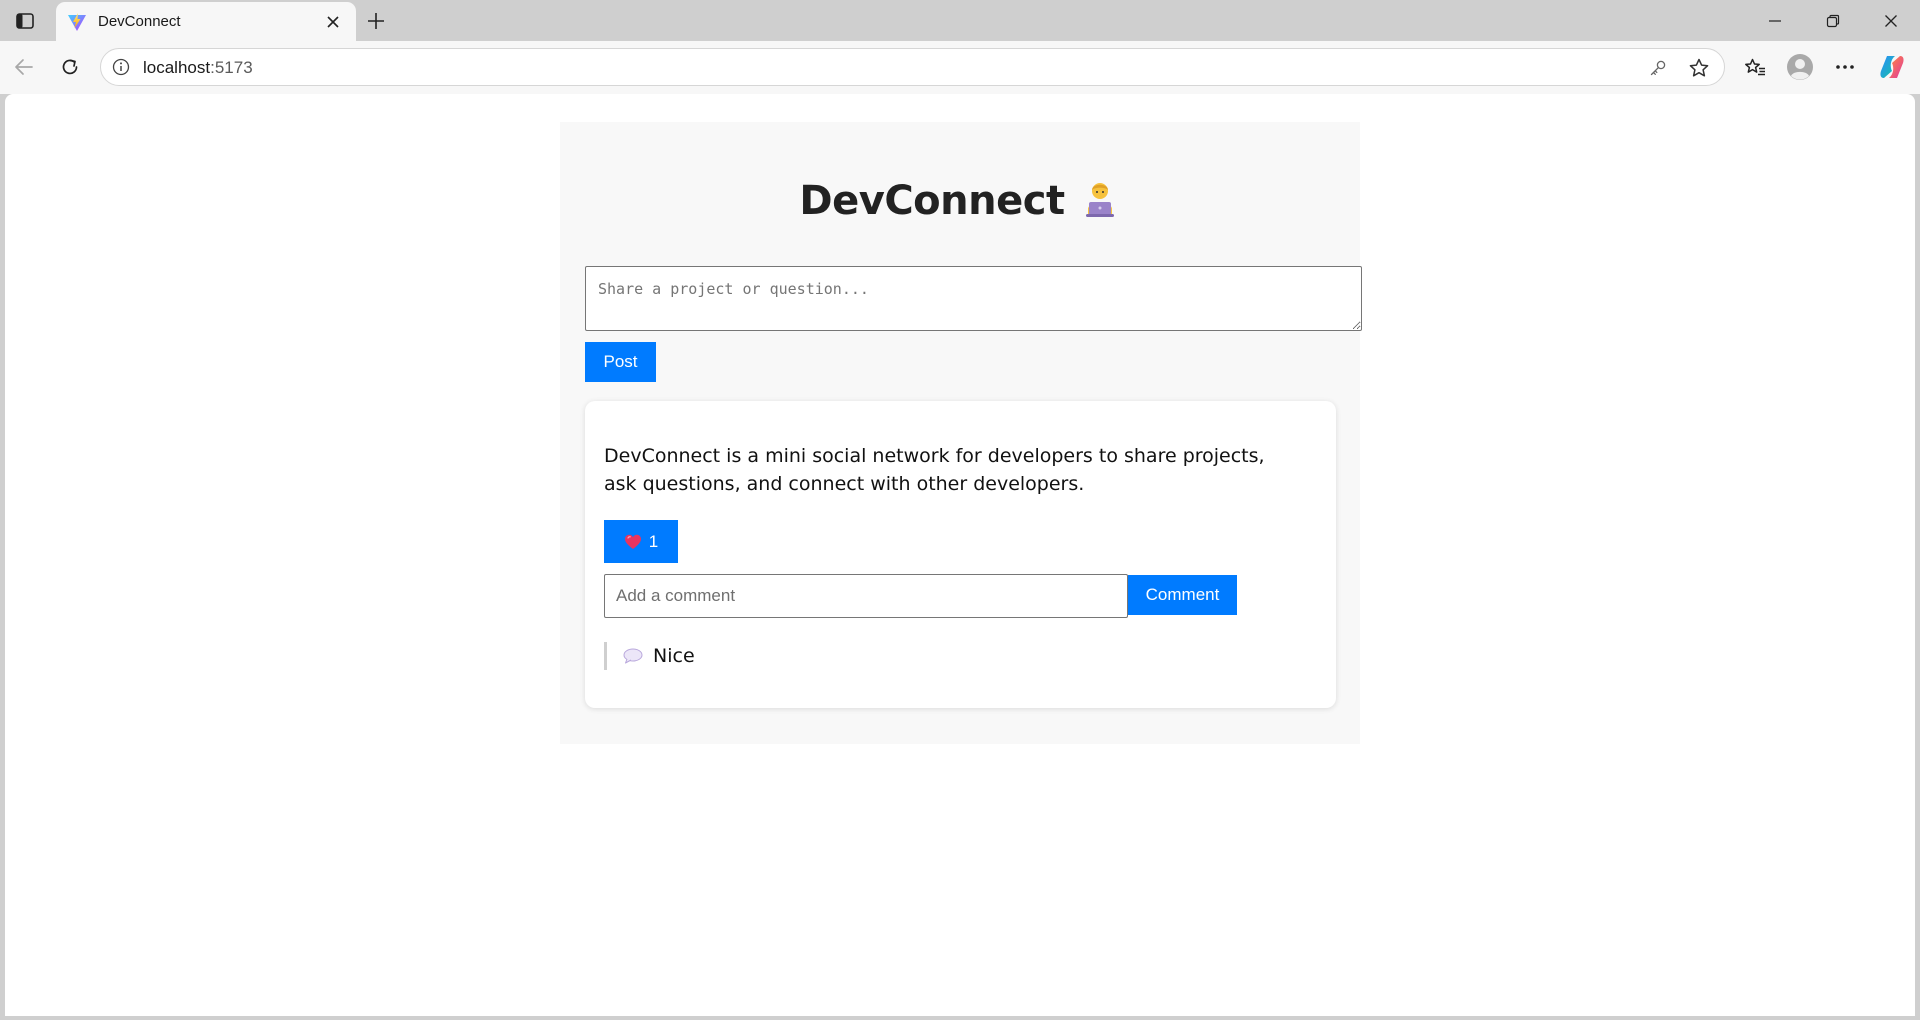 This screenshot has width=1920, height=1020. I want to click on copilot-icon, so click(1892, 67).